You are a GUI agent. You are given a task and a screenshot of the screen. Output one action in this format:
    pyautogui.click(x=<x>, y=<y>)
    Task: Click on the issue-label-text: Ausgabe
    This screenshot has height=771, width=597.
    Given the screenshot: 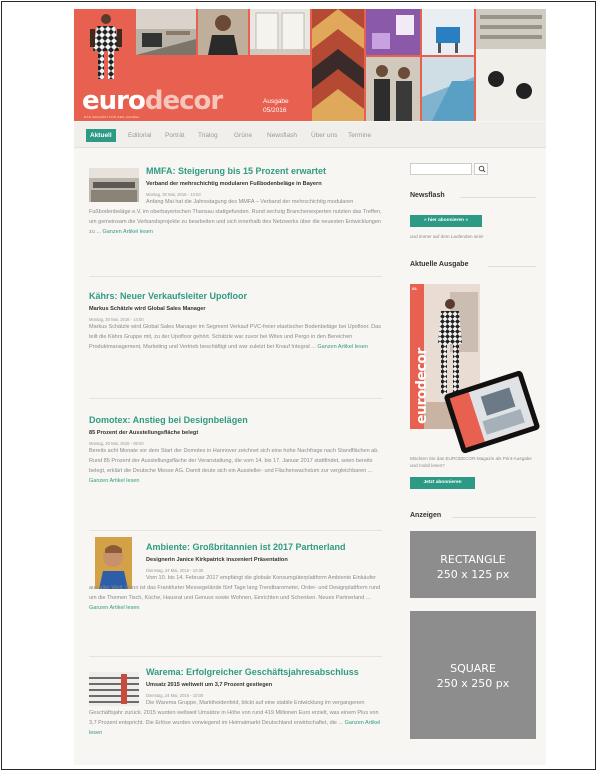 What is the action you would take?
    pyautogui.click(x=276, y=101)
    